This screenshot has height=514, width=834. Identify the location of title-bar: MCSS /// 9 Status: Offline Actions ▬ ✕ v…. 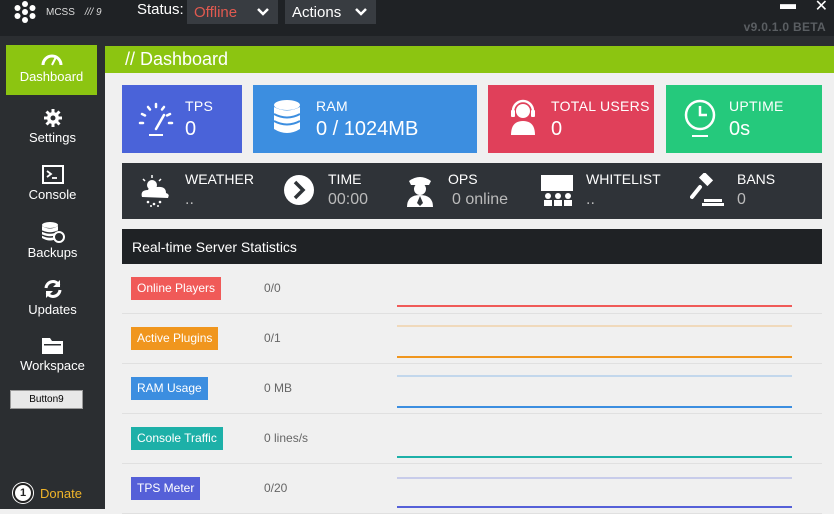
(417, 18).